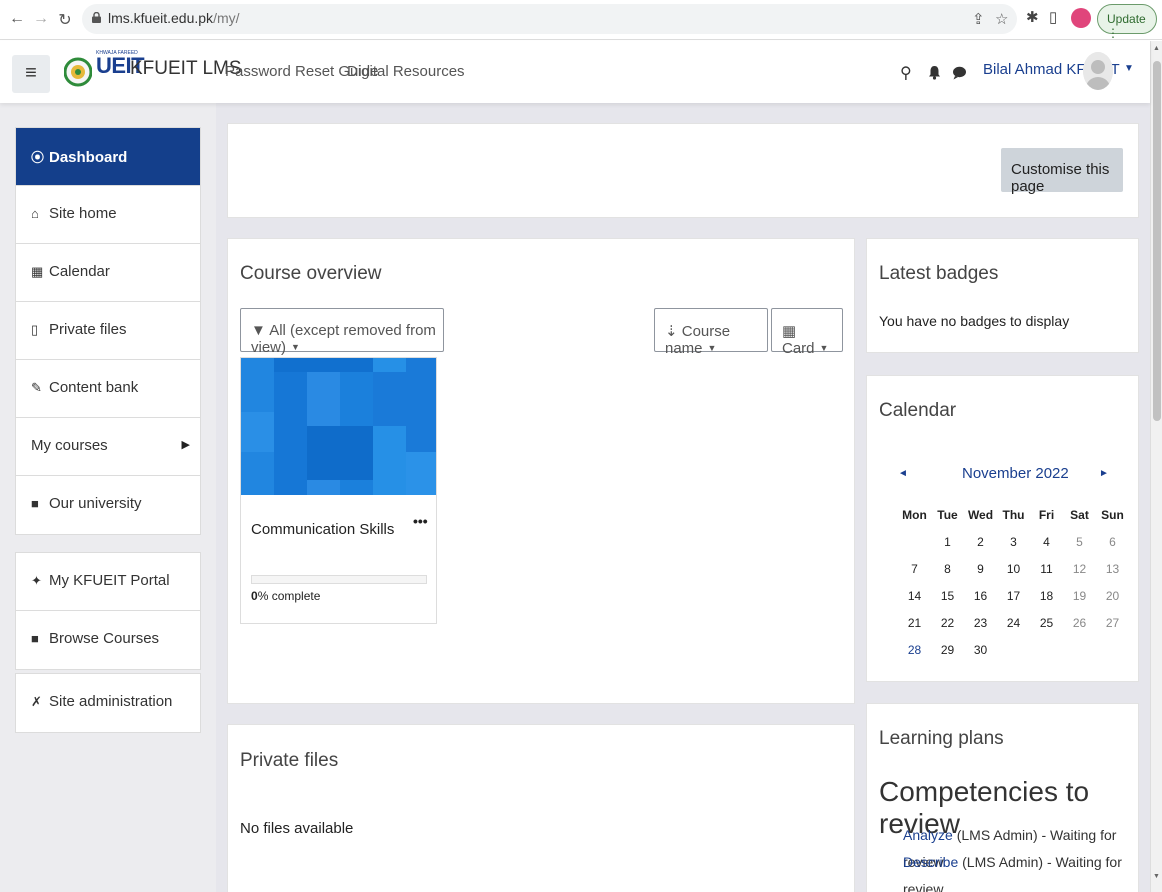 The width and height of the screenshot is (1162, 892). Describe the element at coordinates (79, 271) in the screenshot. I see `sidebar-item-label: Calendar` at that location.